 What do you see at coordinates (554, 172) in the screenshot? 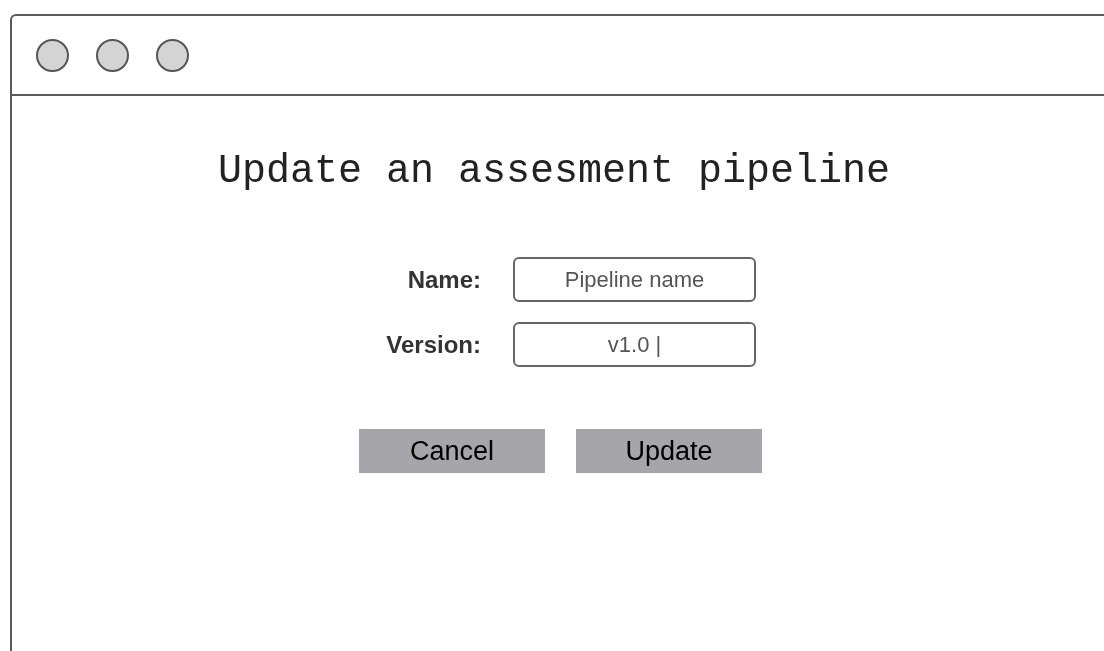
I see `page-title: Update an assesment pipeline` at bounding box center [554, 172].